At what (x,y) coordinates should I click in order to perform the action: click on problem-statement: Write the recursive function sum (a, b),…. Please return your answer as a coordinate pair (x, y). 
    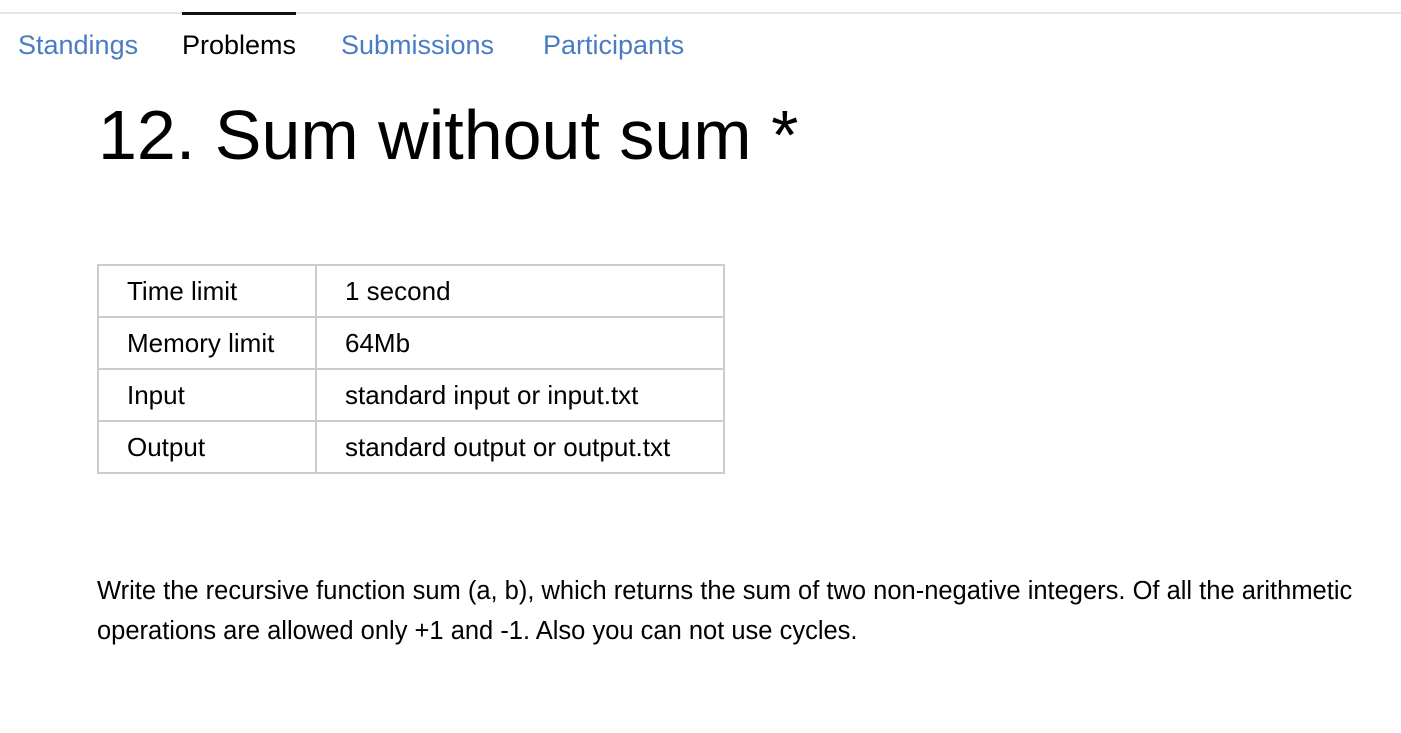
    Looking at the image, I should click on (725, 611).